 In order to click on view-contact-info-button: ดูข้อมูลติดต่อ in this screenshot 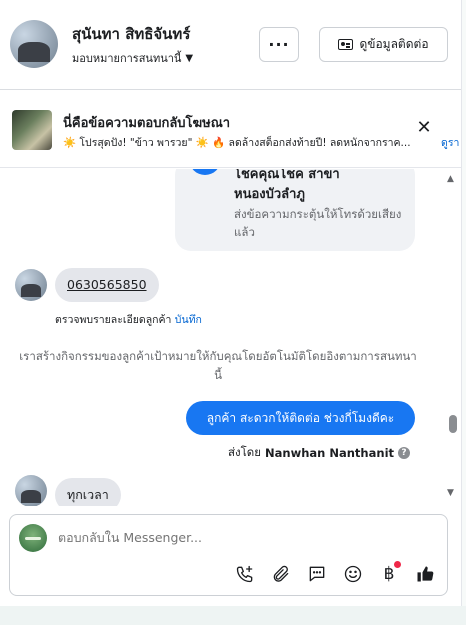, I will do `click(383, 44)`.